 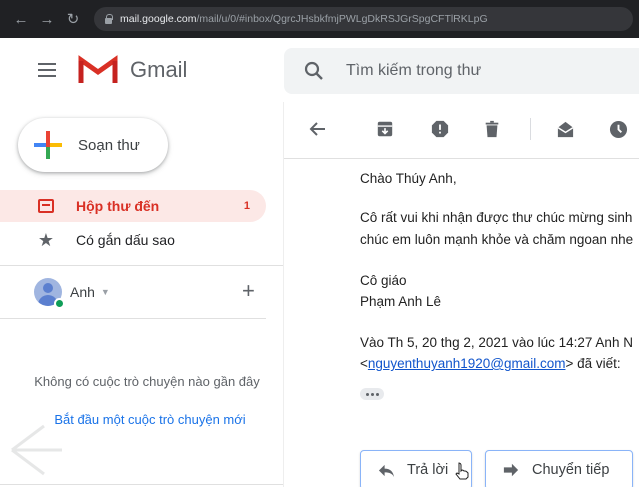 I want to click on compose-button: Soạn thư, so click(x=93, y=145).